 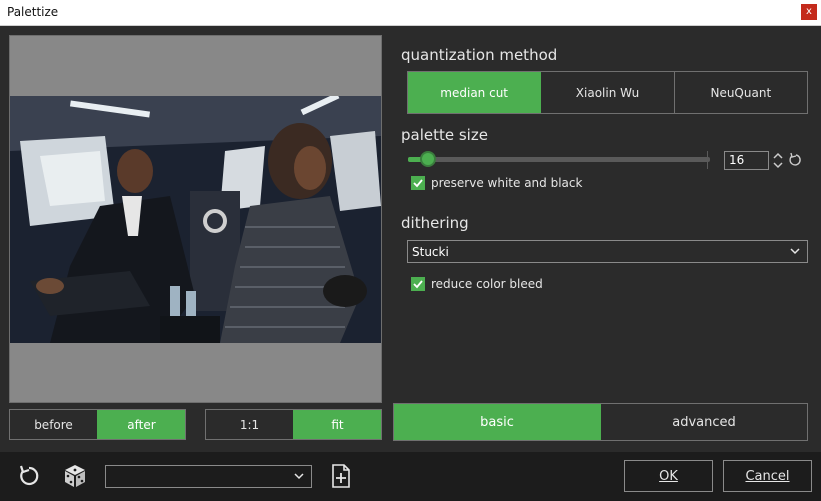 What do you see at coordinates (337, 424) in the screenshot?
I see `zoom-fit-button: fit` at bounding box center [337, 424].